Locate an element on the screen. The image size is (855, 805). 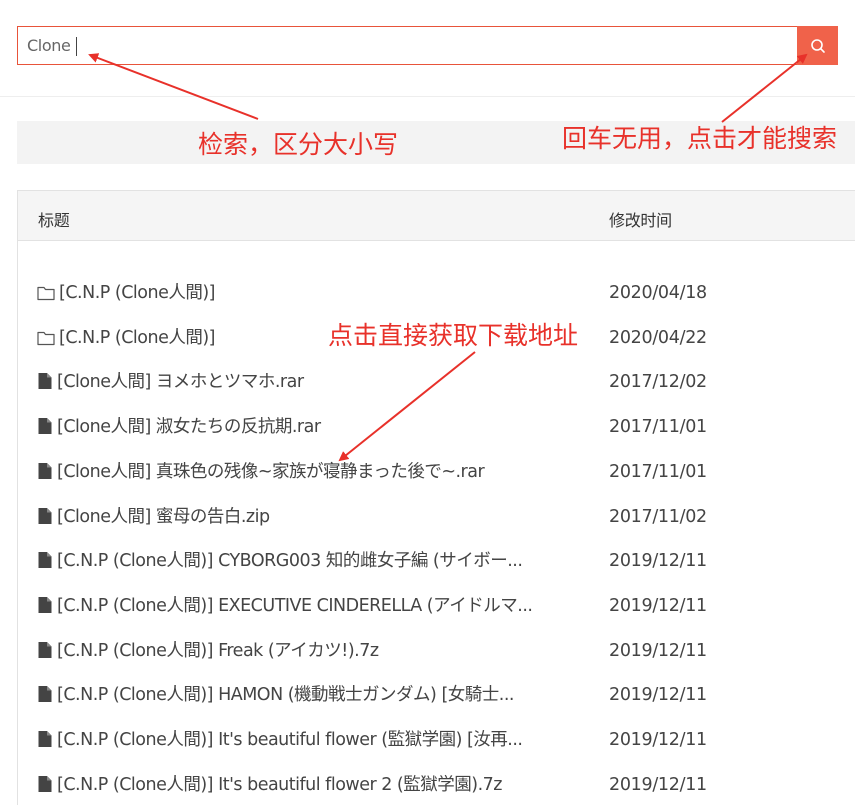
row-date: 2017/12/02 is located at coordinates (658, 382).